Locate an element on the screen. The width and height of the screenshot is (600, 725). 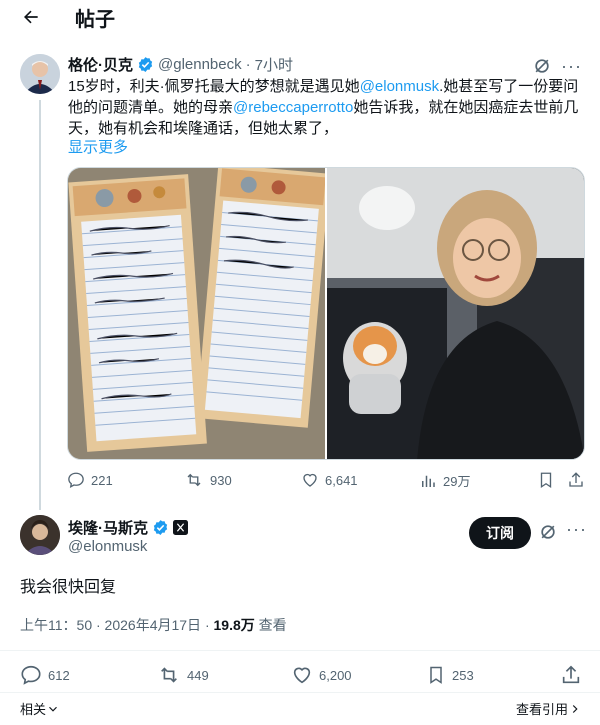
subscribe-button: 订阅 is located at coordinates (500, 533).